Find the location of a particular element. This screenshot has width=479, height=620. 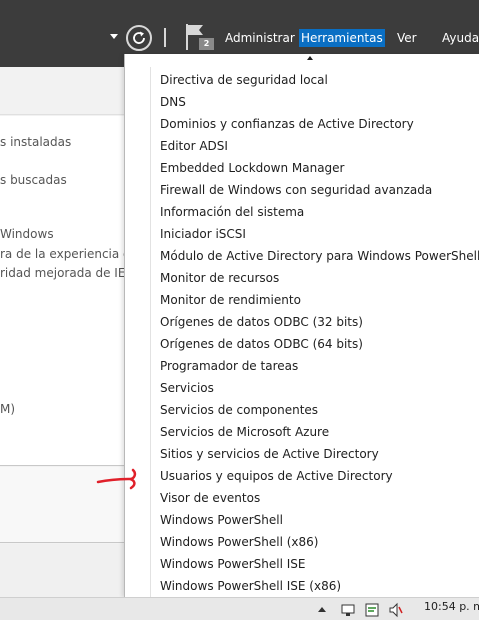

refresh-icon is located at coordinates (139, 37).